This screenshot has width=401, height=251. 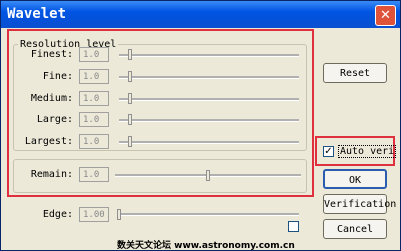 I want to click on check-icon: ✓, so click(x=328, y=151).